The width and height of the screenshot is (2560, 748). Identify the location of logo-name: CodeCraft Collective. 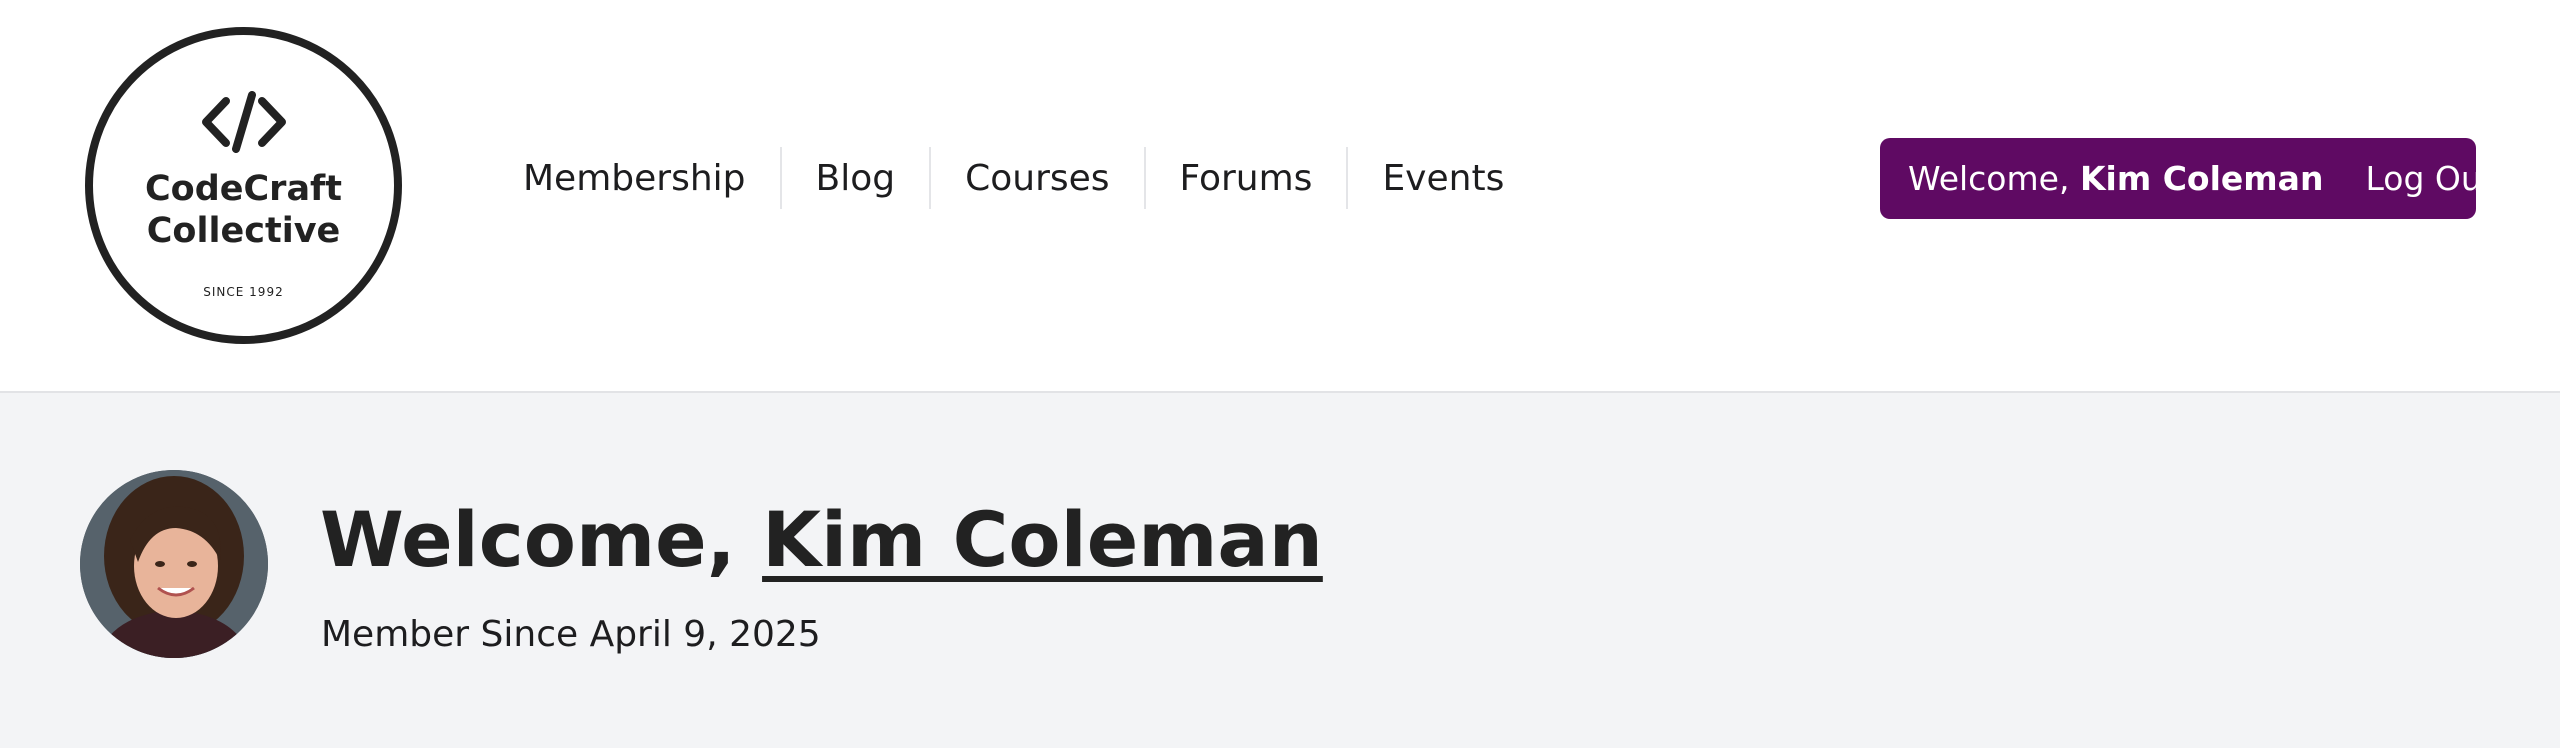
(243, 210).